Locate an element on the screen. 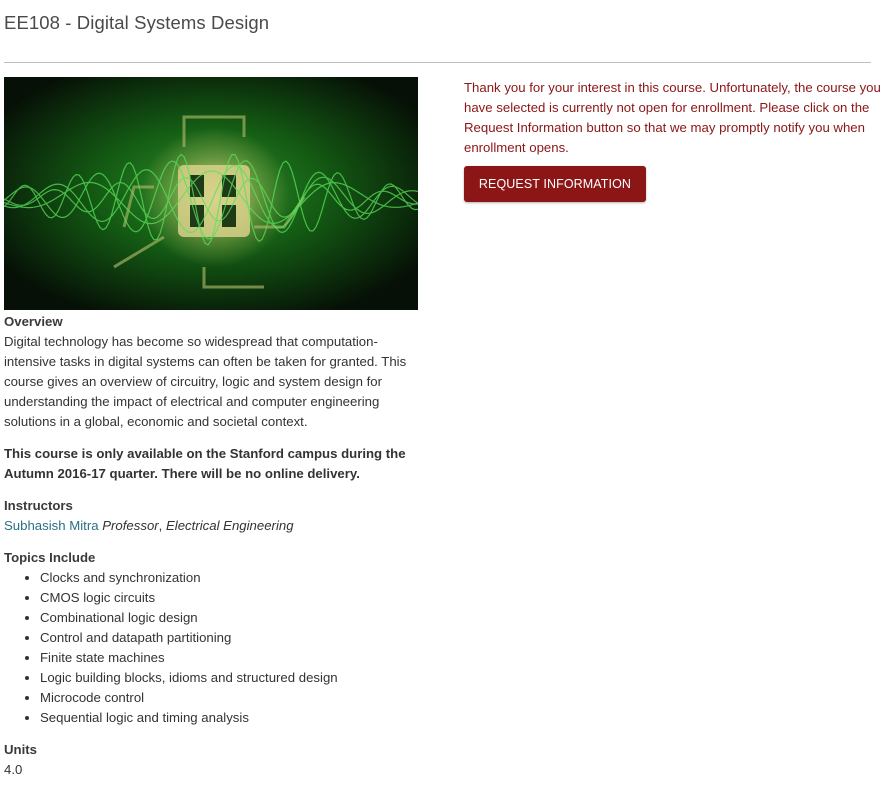 The height and width of the screenshot is (786, 881). instructor-department: Electrical Engineering is located at coordinates (230, 525).